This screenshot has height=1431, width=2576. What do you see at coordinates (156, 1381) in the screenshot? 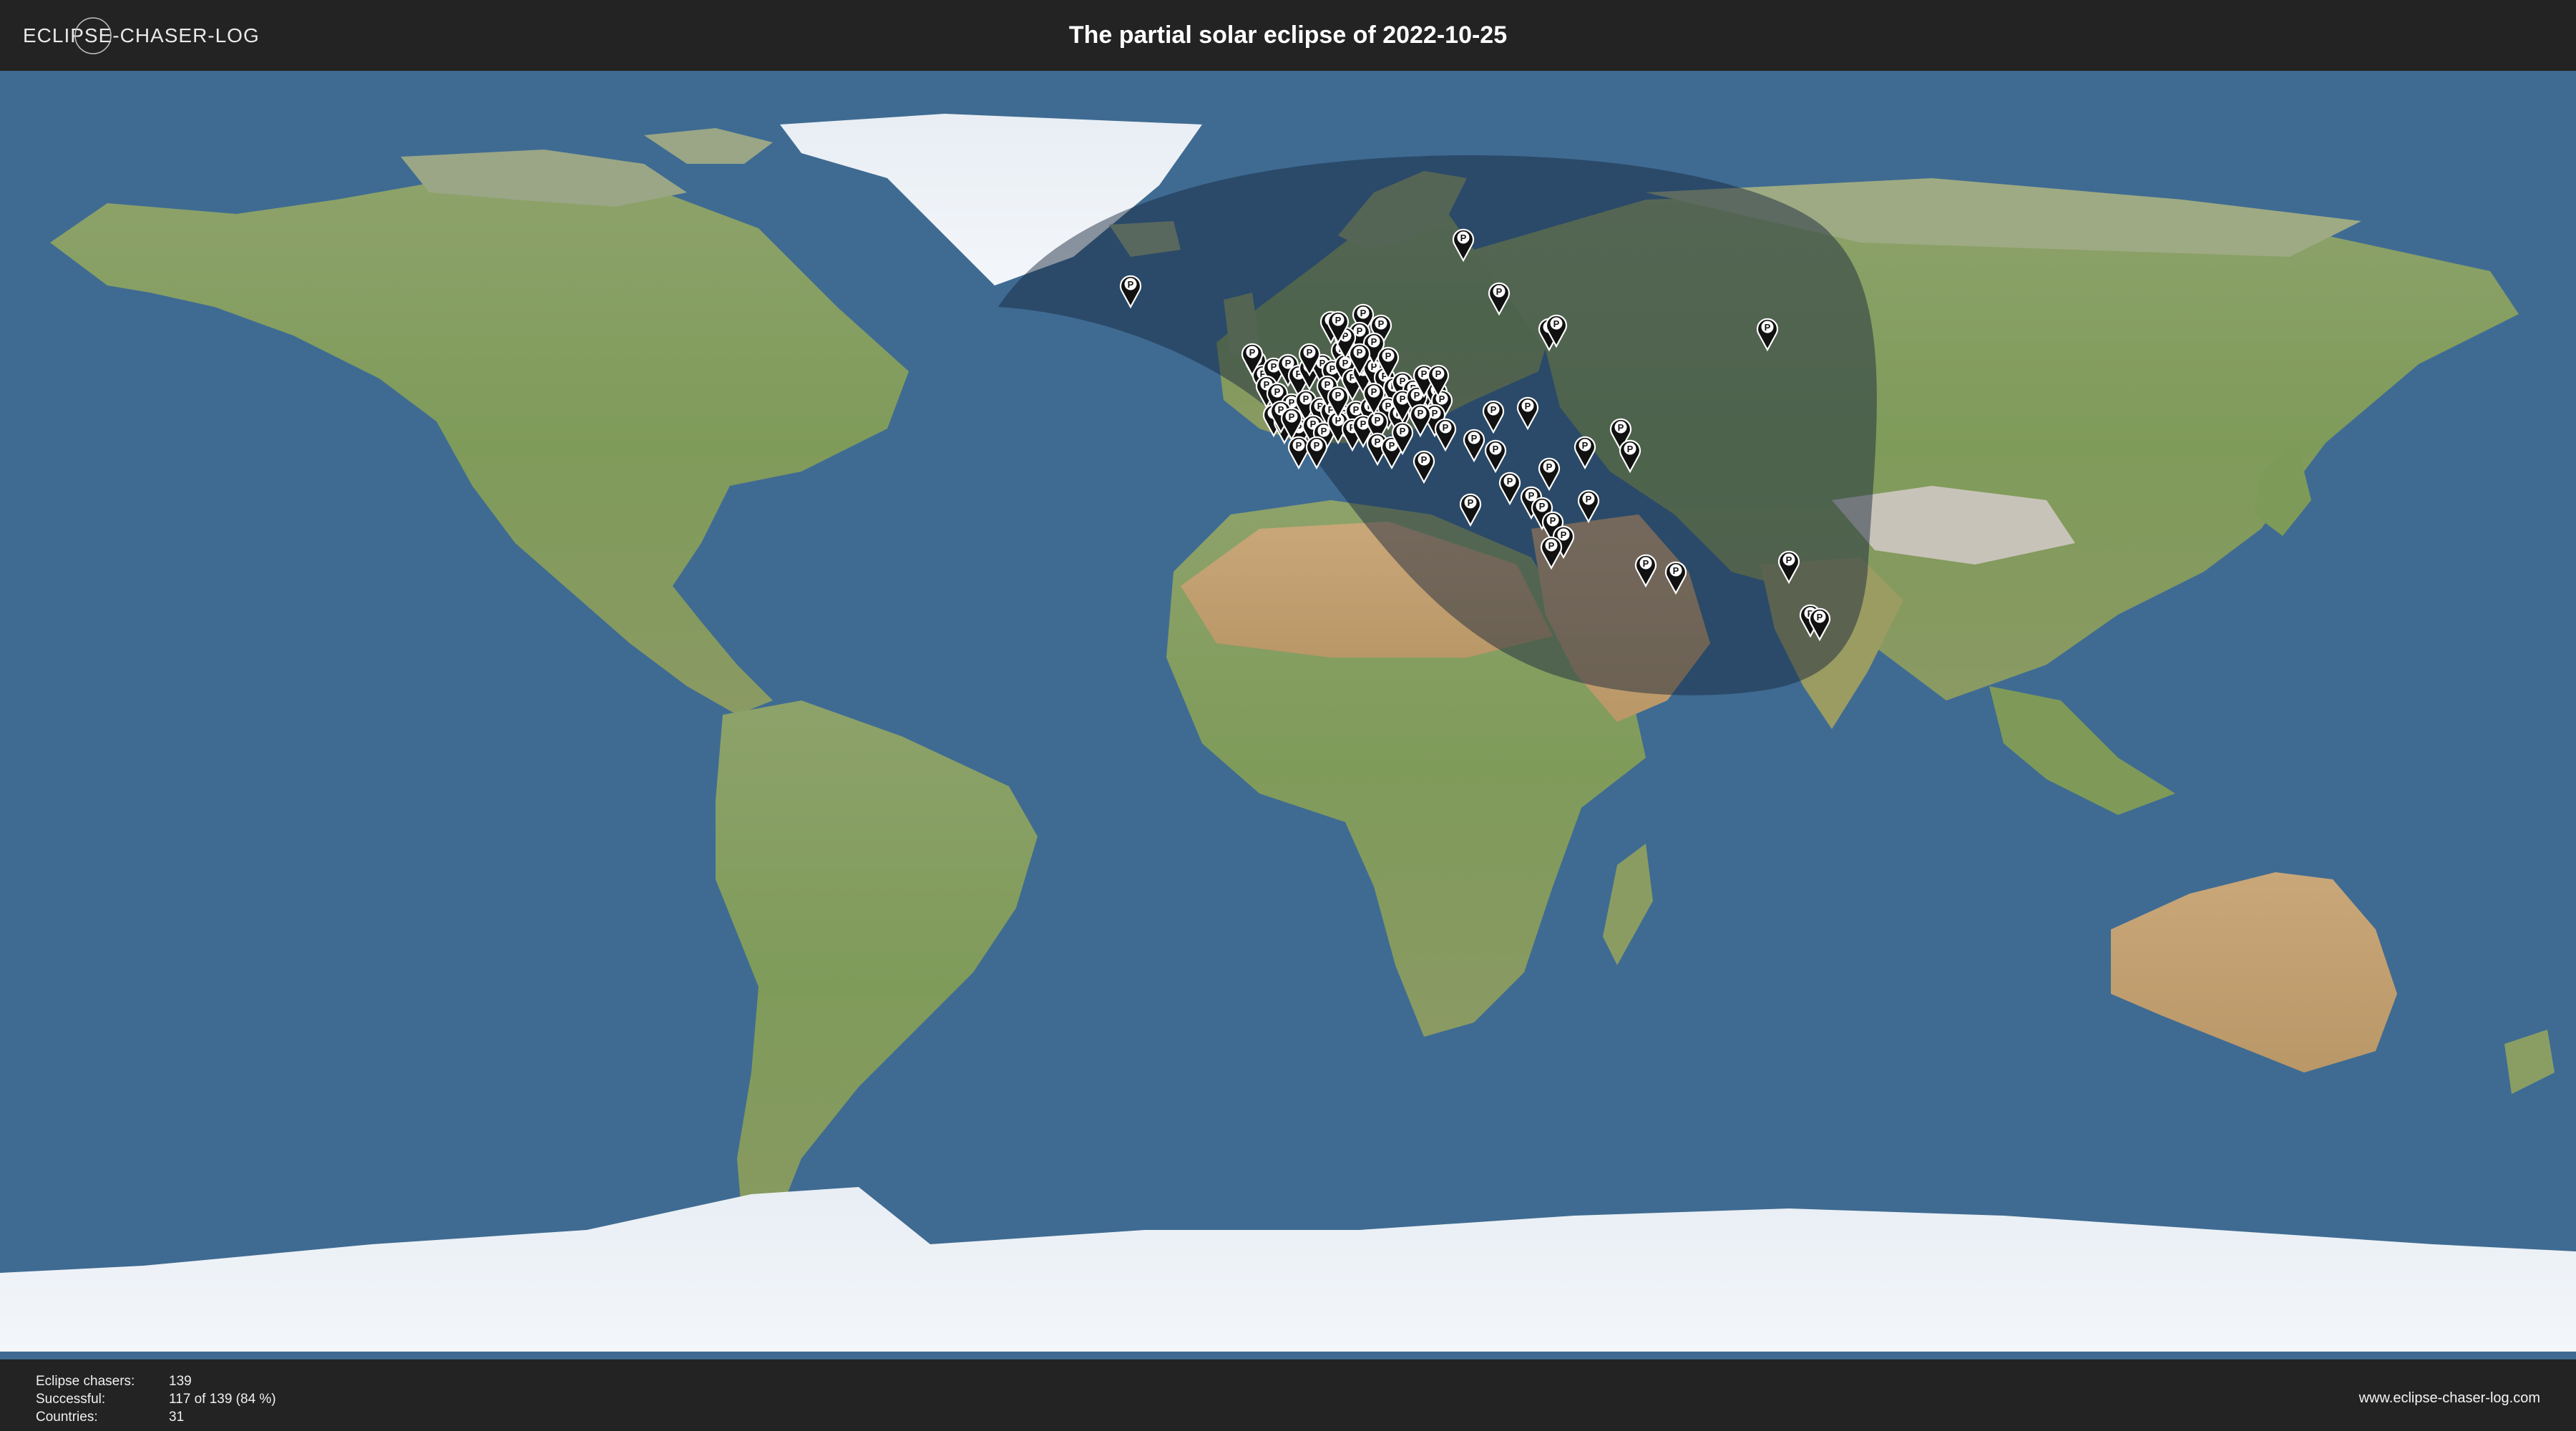
I see `stat-row-chasers: Eclipse chasers: 139` at bounding box center [156, 1381].